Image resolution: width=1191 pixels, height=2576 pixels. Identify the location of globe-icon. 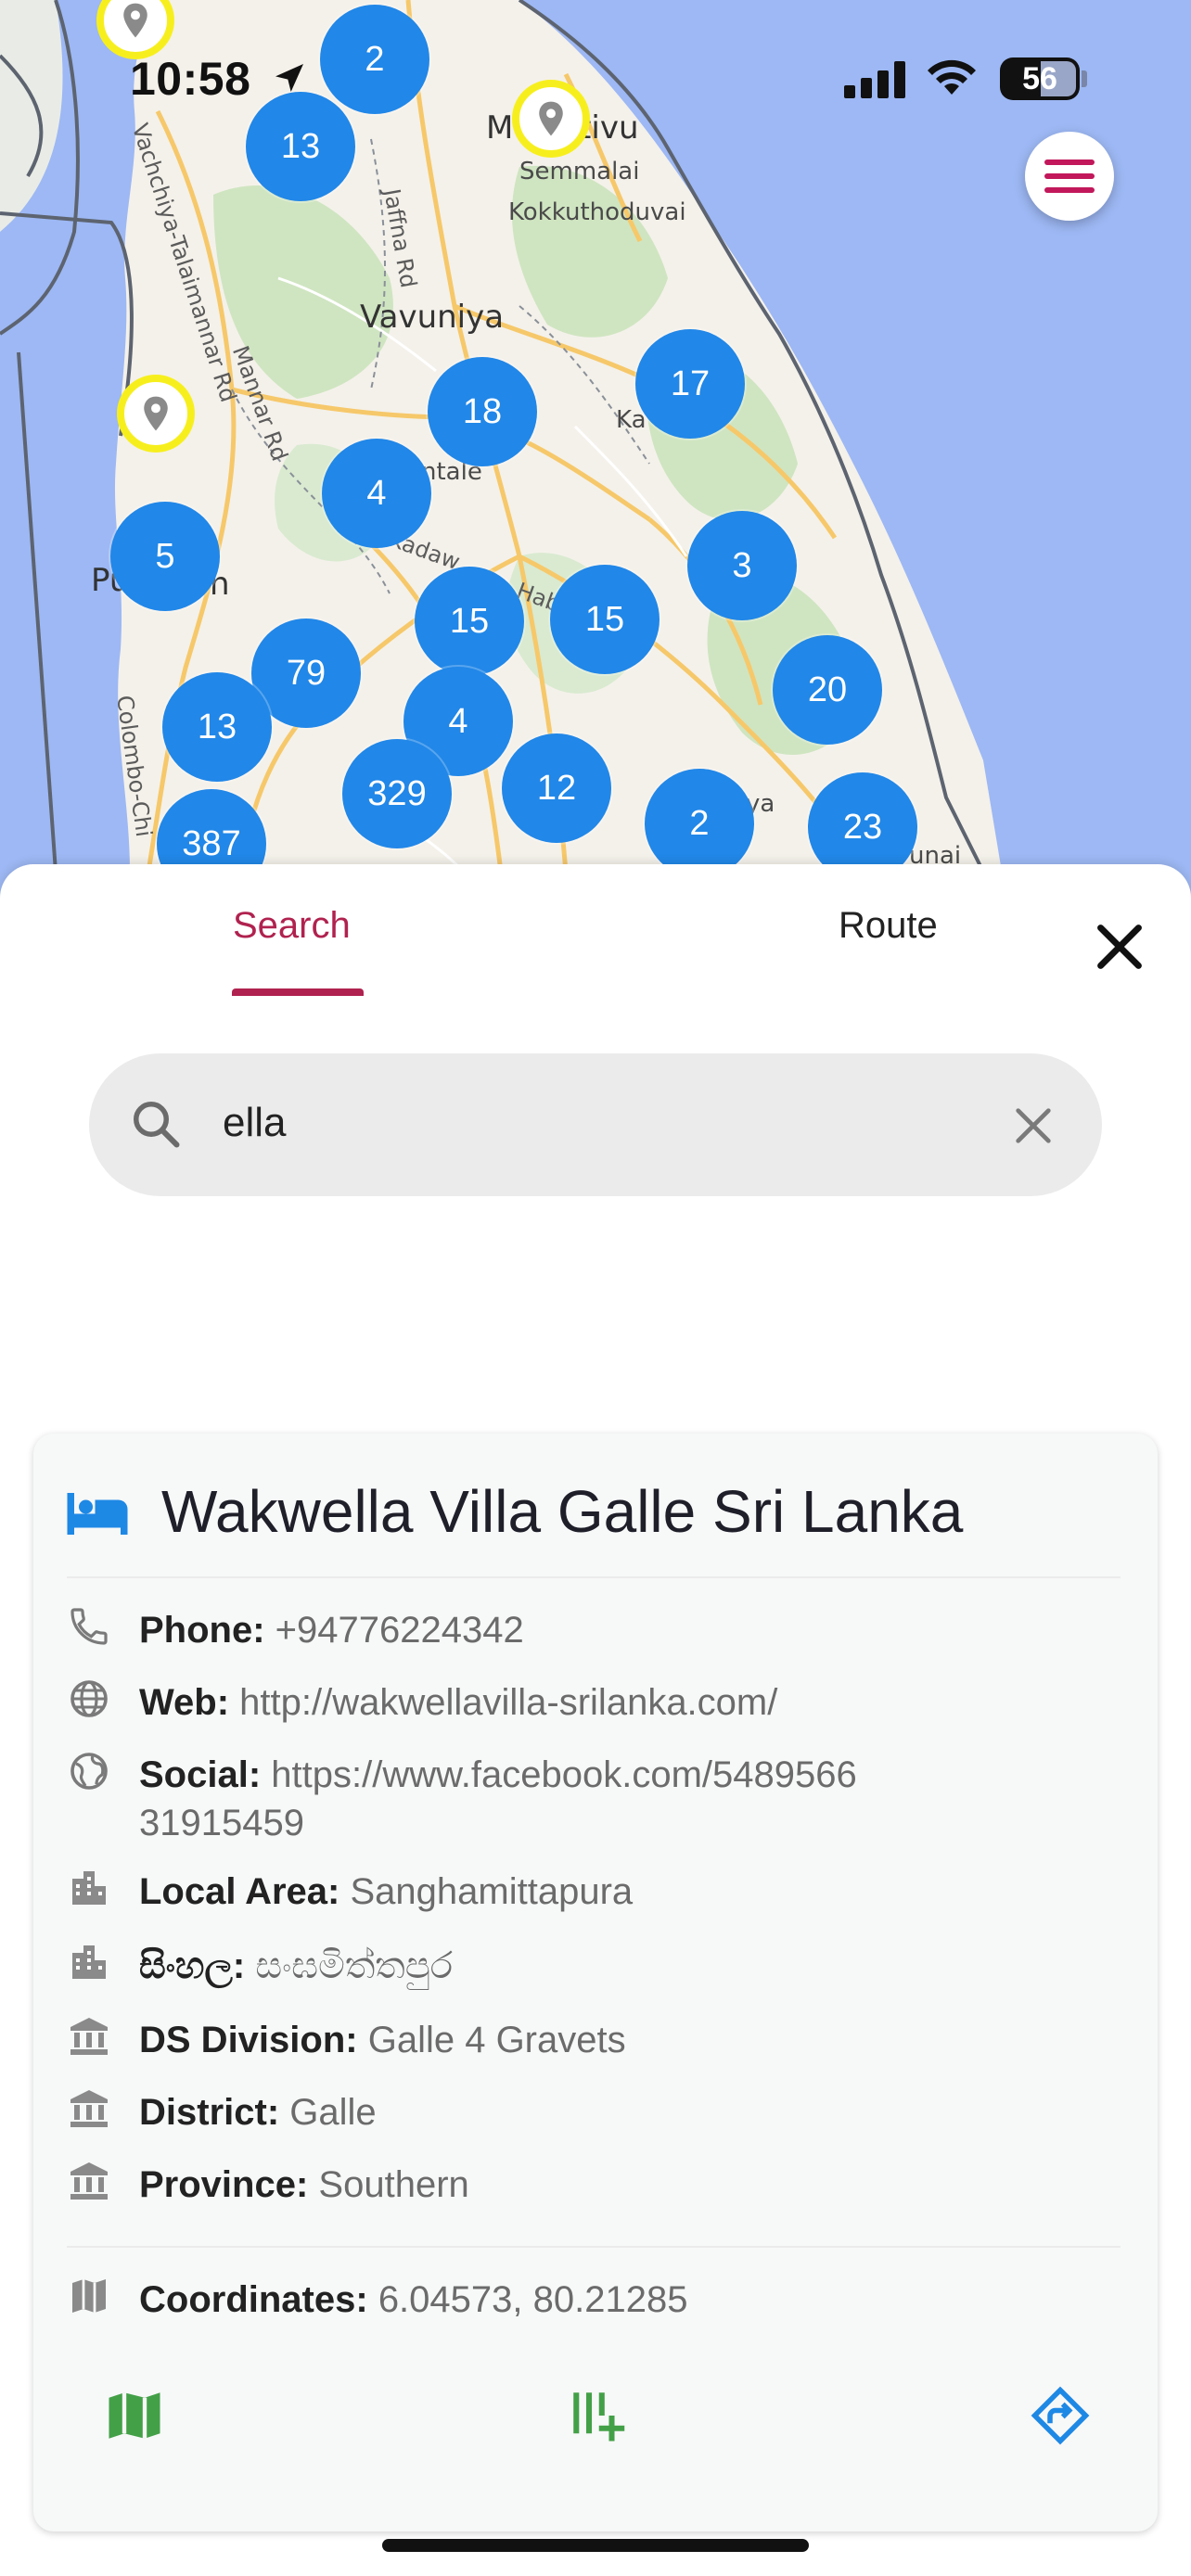
(89, 1699).